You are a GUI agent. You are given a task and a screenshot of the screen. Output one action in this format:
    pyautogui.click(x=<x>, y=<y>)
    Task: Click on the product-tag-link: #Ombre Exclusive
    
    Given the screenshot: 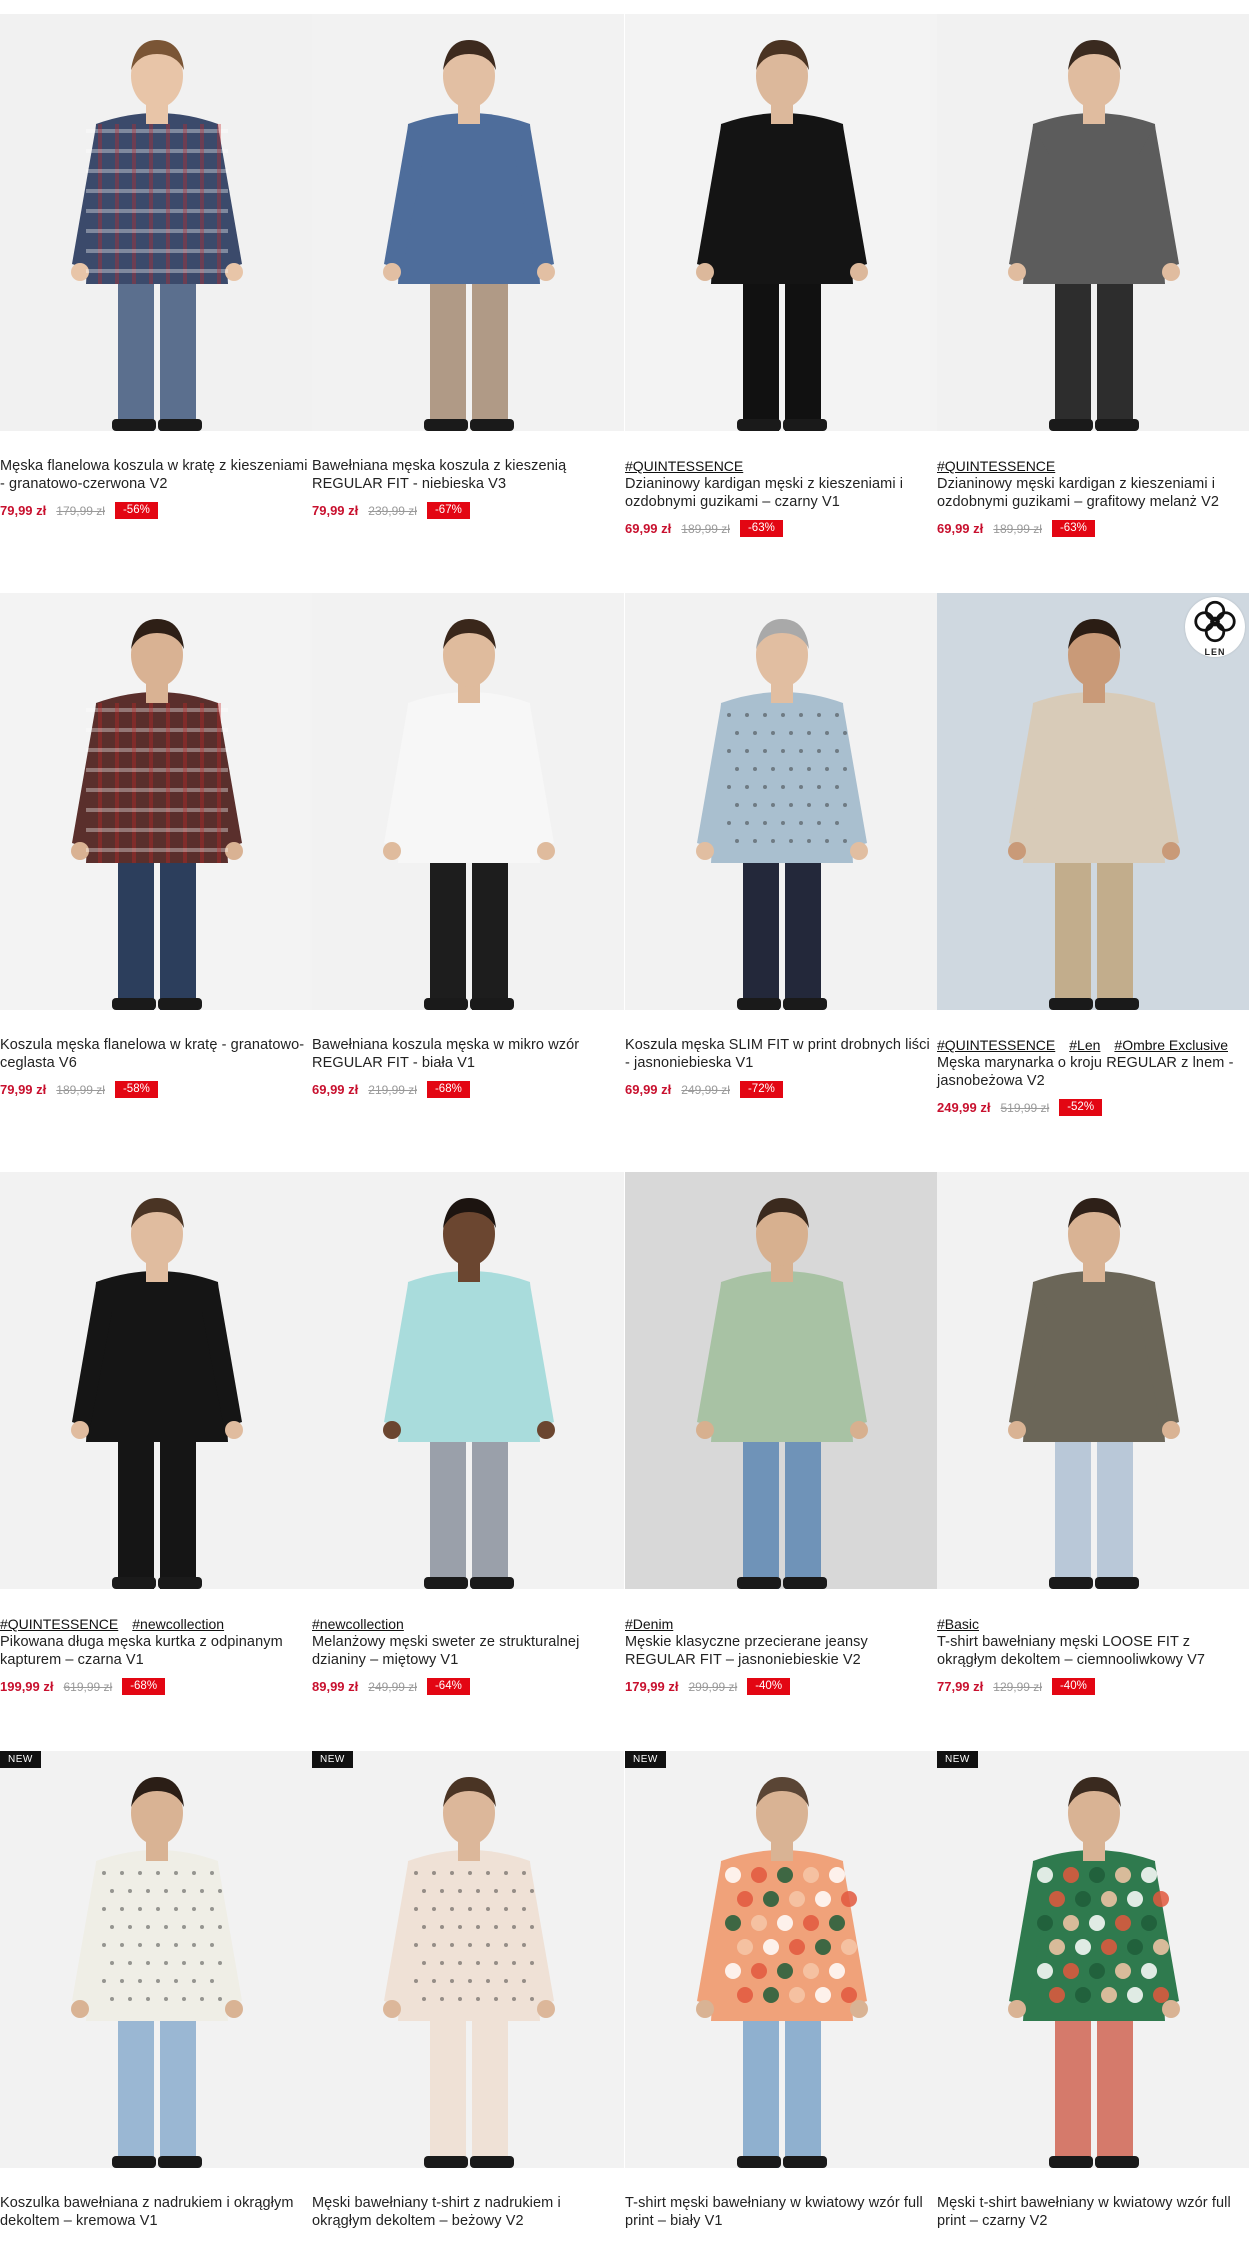 What is the action you would take?
    pyautogui.click(x=1171, y=1045)
    